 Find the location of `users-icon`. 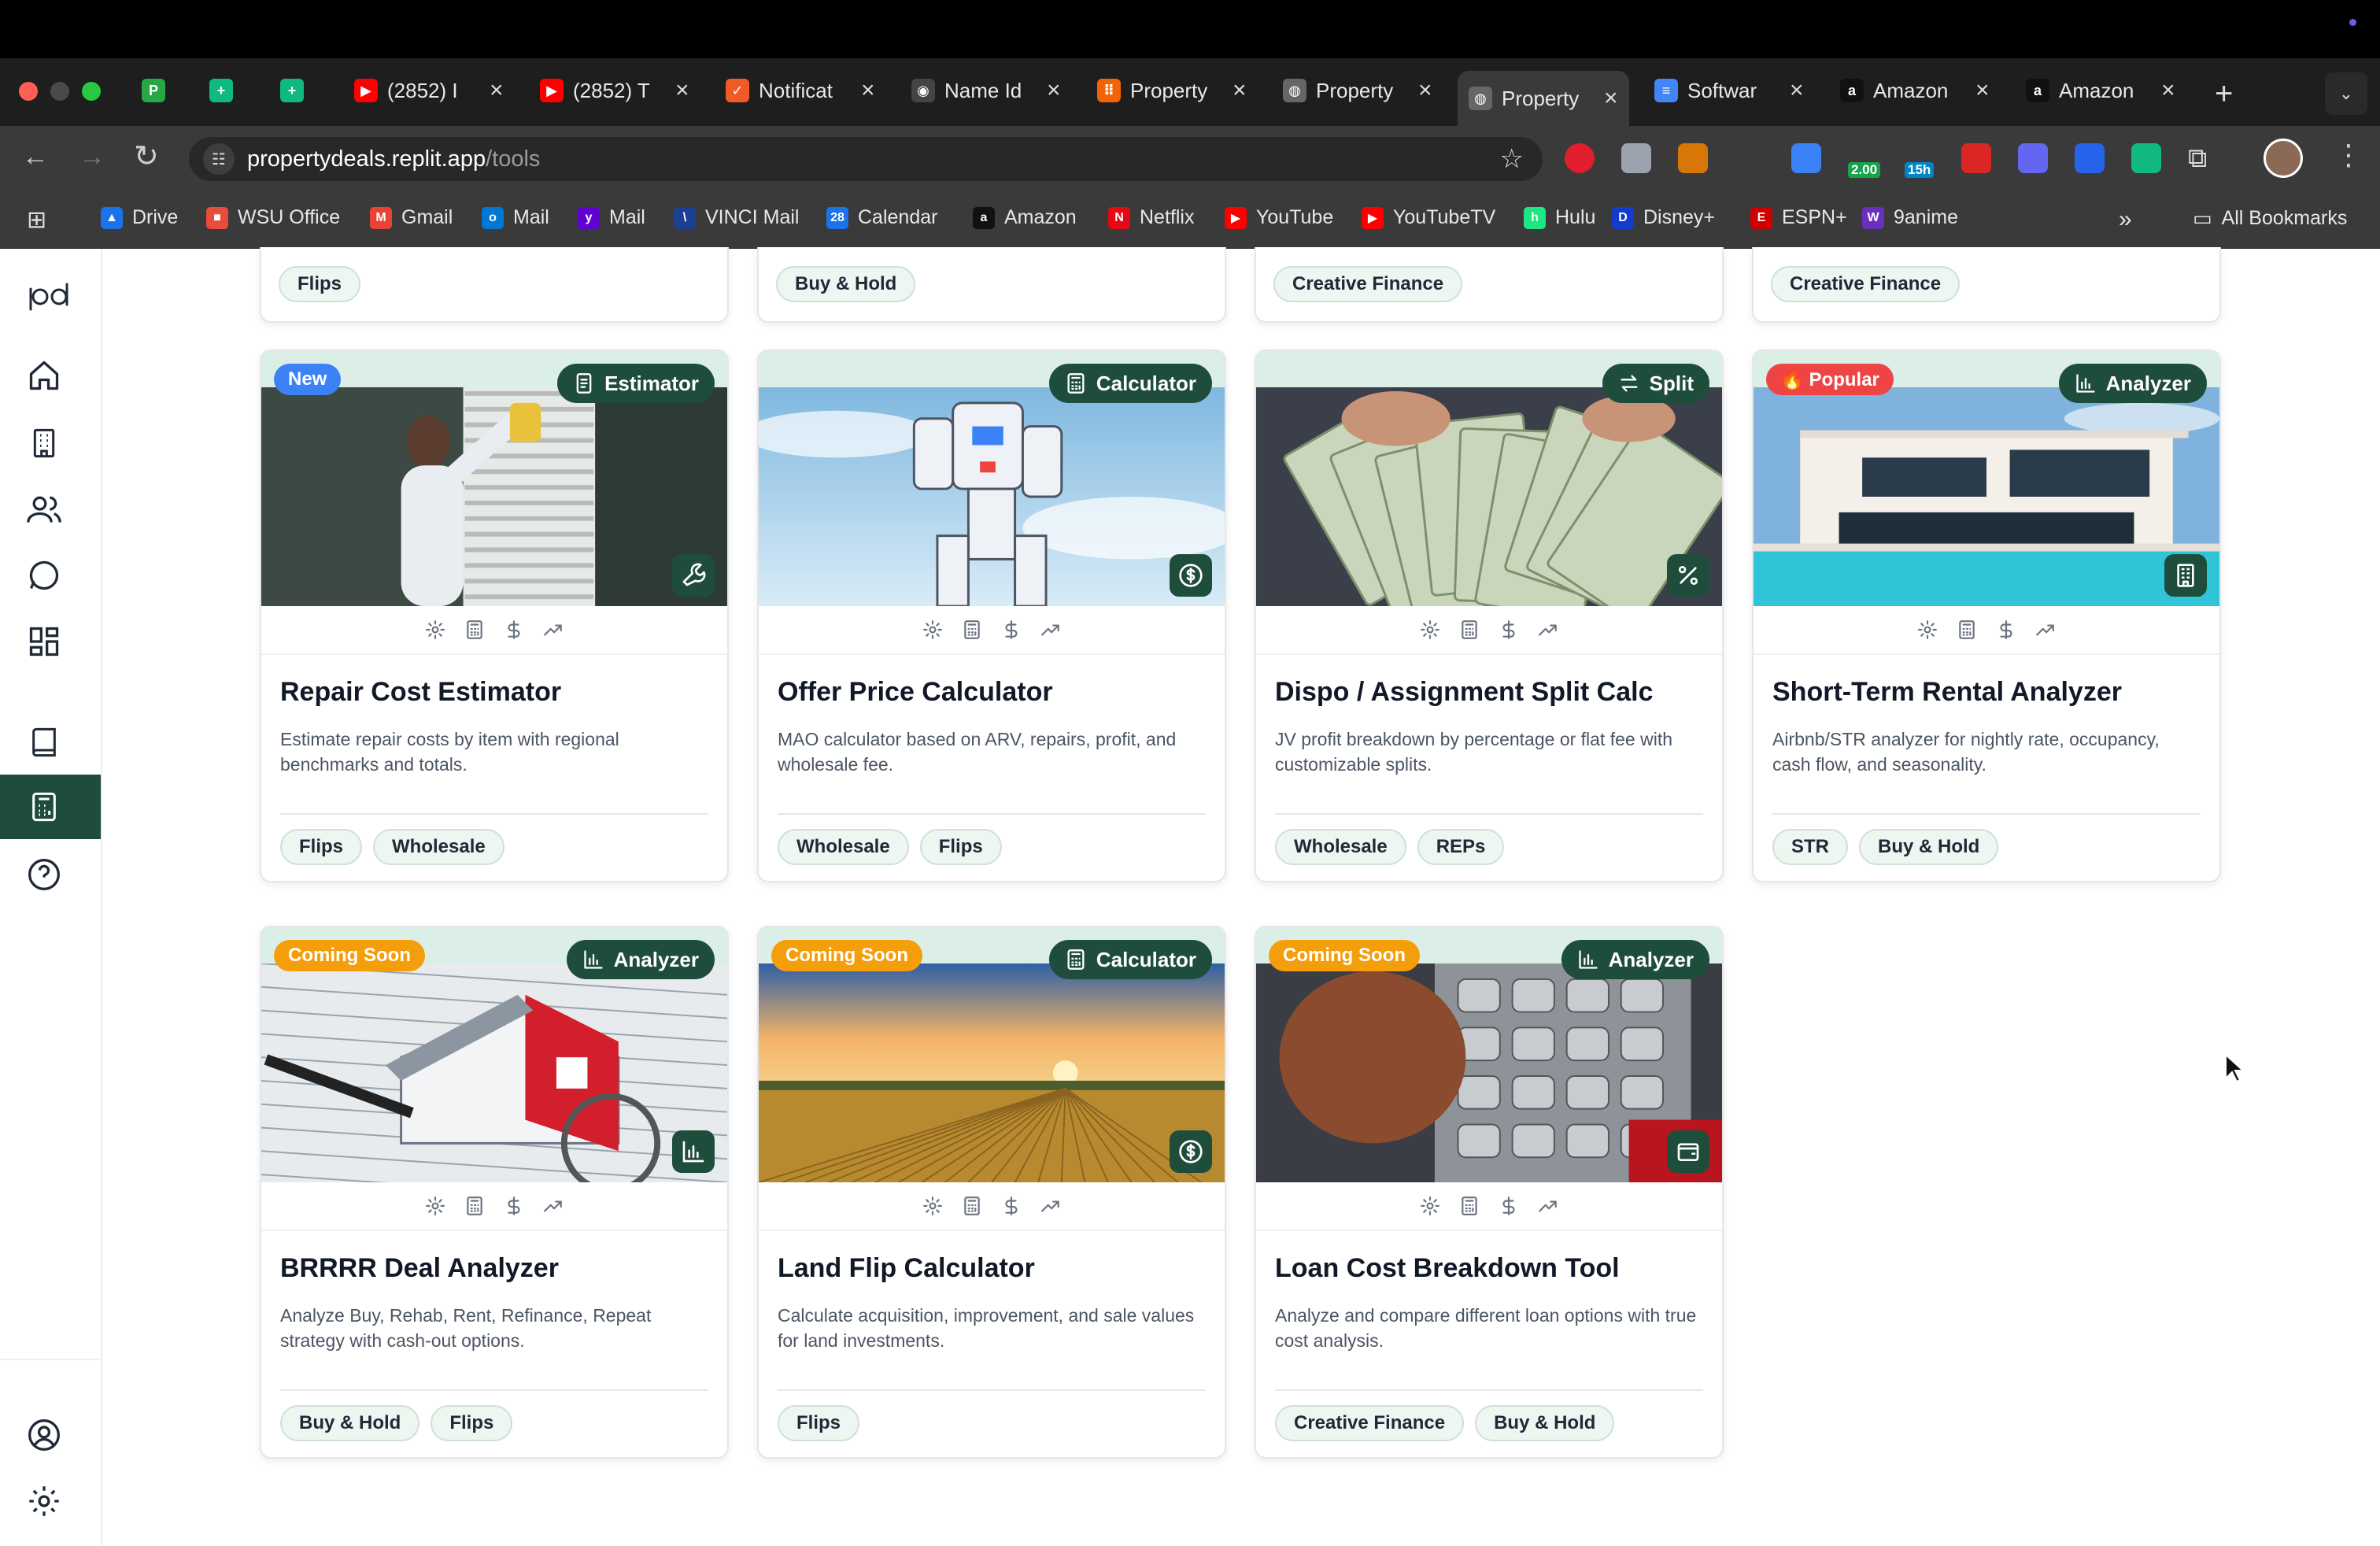

users-icon is located at coordinates (44, 510).